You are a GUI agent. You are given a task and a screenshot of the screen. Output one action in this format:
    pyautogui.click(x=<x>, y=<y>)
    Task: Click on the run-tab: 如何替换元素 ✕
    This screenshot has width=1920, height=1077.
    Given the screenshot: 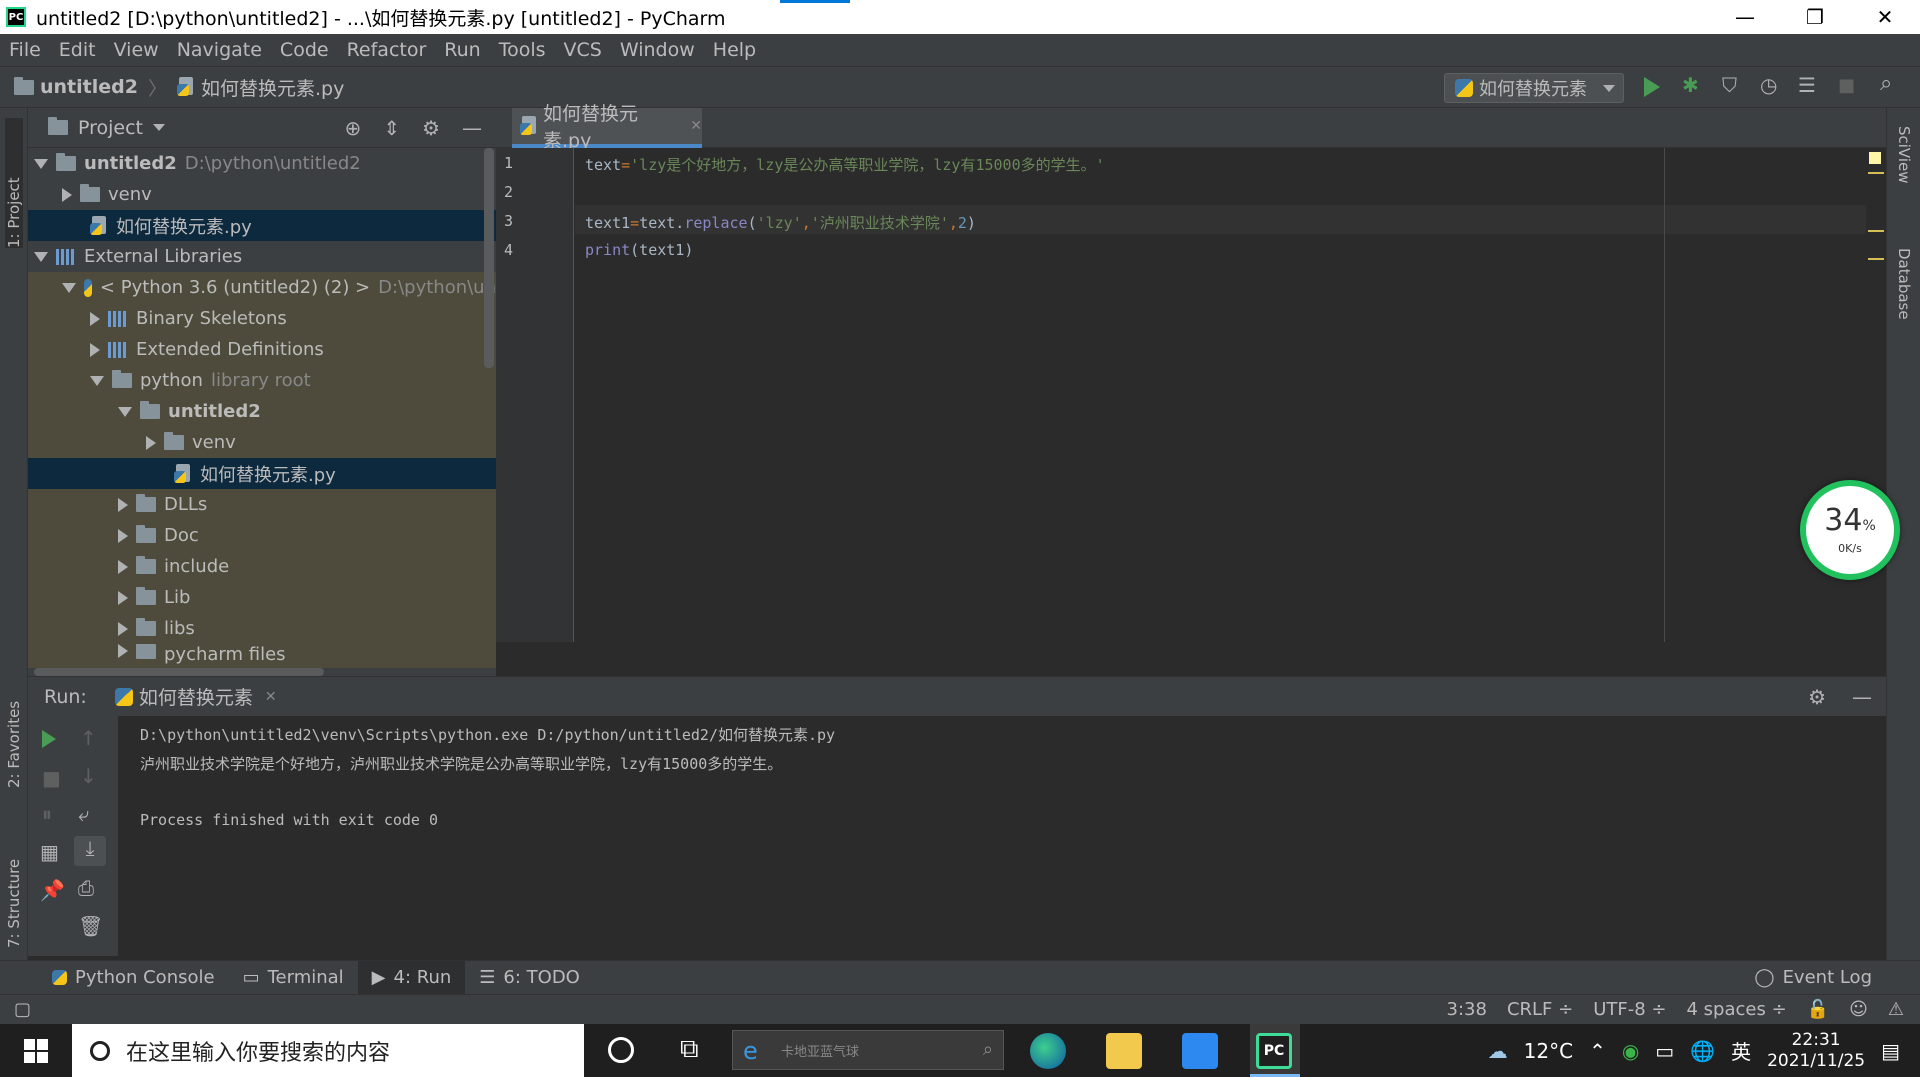 What is the action you would take?
    pyautogui.click(x=195, y=696)
    